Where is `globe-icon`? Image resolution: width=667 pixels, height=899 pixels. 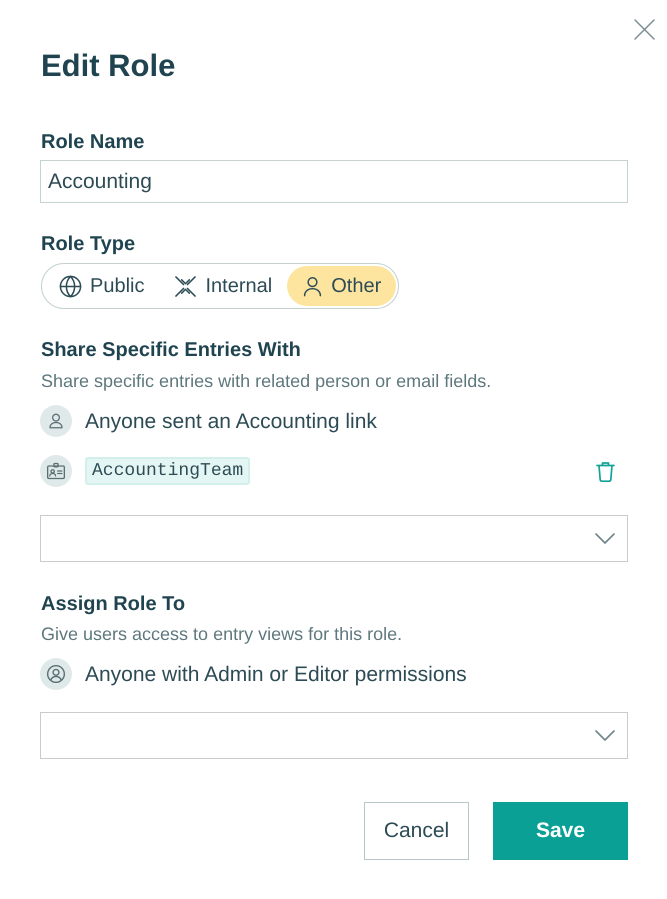
globe-icon is located at coordinates (70, 286).